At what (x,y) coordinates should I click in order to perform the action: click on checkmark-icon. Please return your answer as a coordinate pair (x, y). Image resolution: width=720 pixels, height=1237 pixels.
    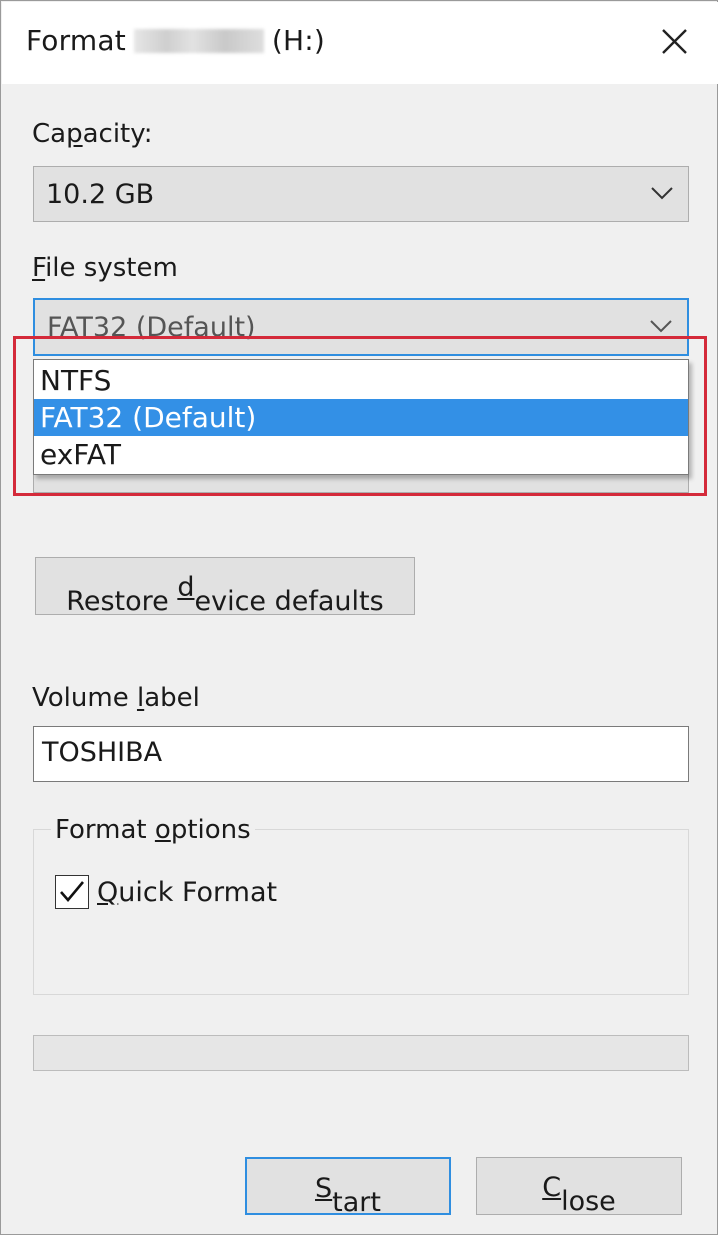
    Looking at the image, I should click on (72, 892).